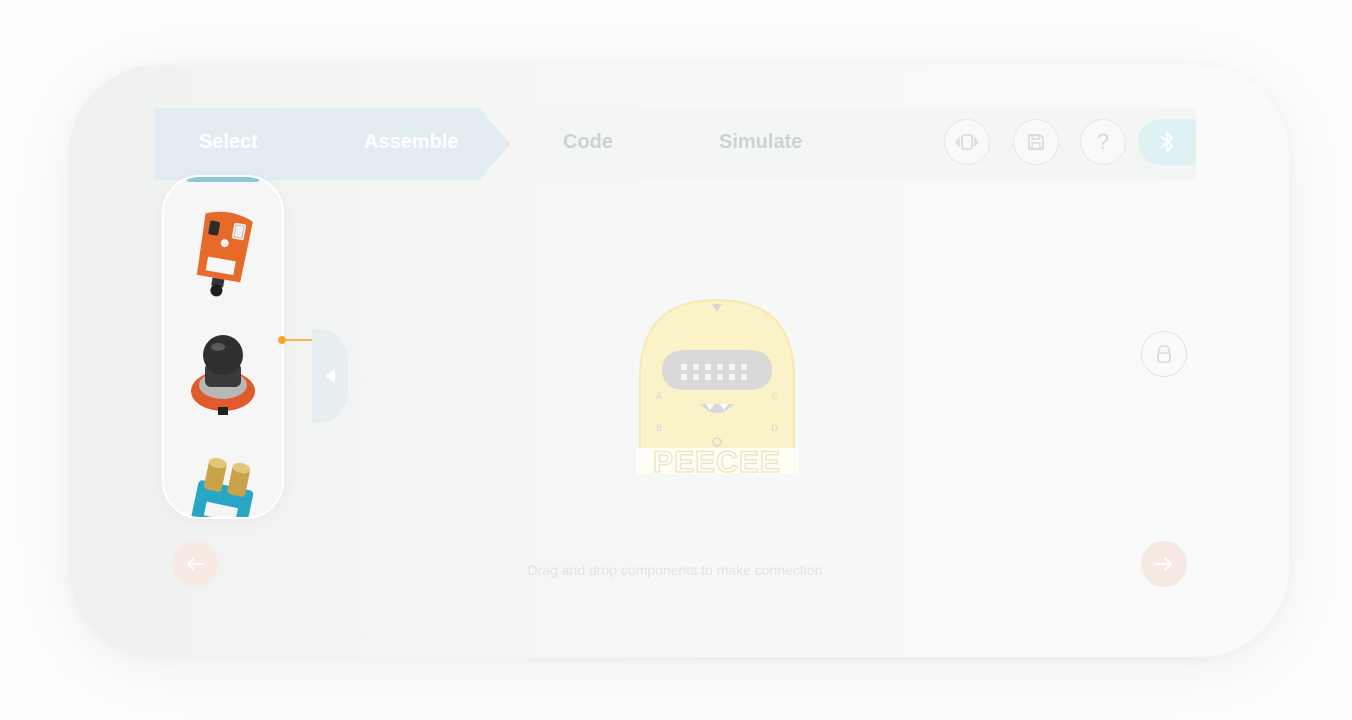 The width and height of the screenshot is (1352, 720). I want to click on lock-button, so click(1164, 354).